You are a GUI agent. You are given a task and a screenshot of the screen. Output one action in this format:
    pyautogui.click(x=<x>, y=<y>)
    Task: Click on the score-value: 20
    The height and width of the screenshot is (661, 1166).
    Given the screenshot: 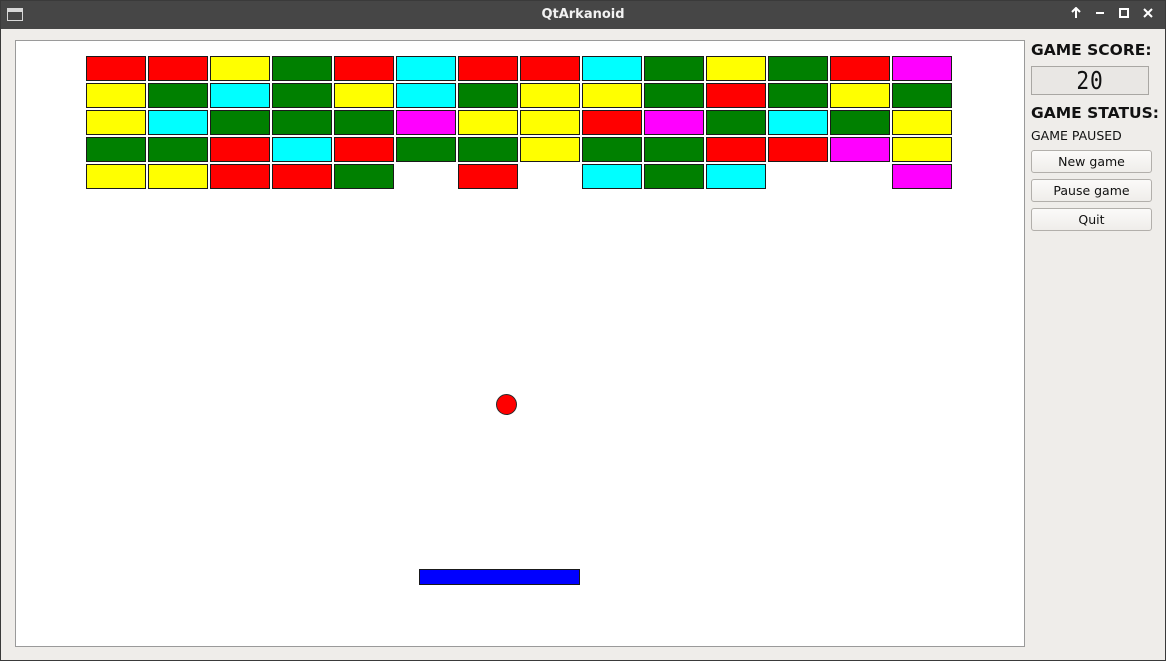 What is the action you would take?
    pyautogui.click(x=1090, y=80)
    